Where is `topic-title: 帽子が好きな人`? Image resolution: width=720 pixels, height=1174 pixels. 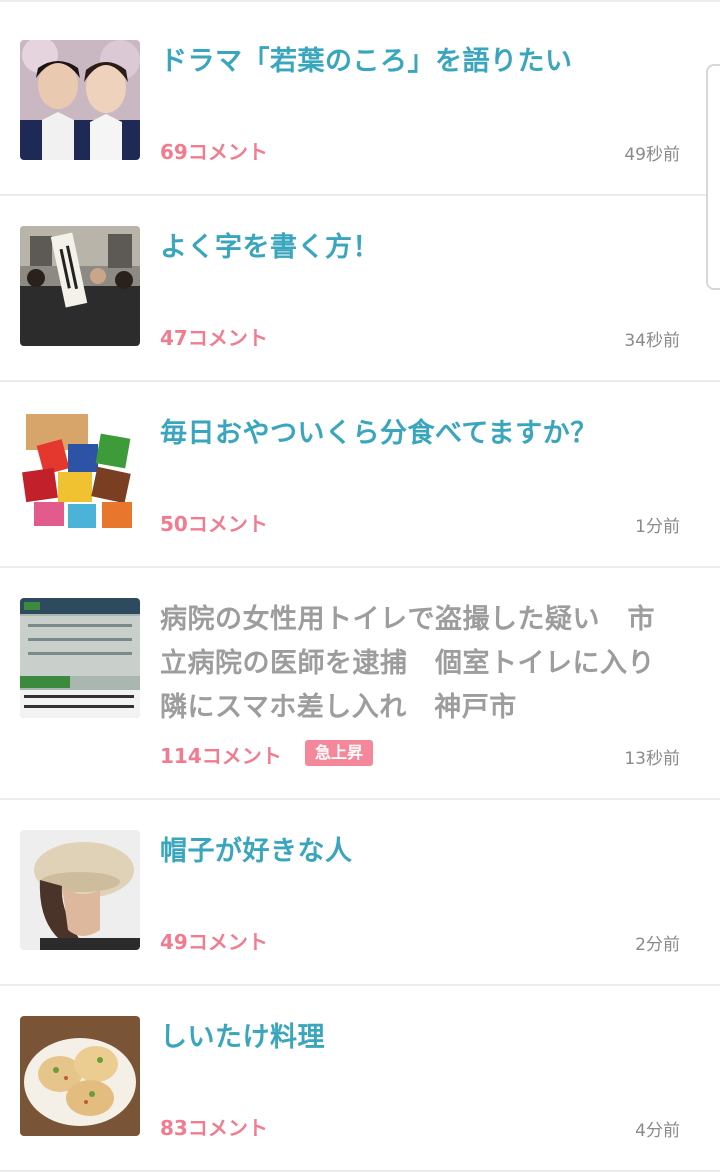 topic-title: 帽子が好きな人 is located at coordinates (420, 852).